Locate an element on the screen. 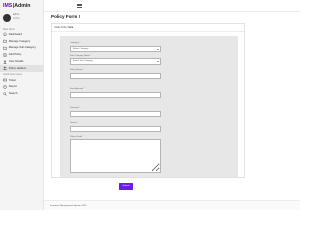 This screenshot has height=240, width=320. brand-name: Admin is located at coordinates (22, 6).